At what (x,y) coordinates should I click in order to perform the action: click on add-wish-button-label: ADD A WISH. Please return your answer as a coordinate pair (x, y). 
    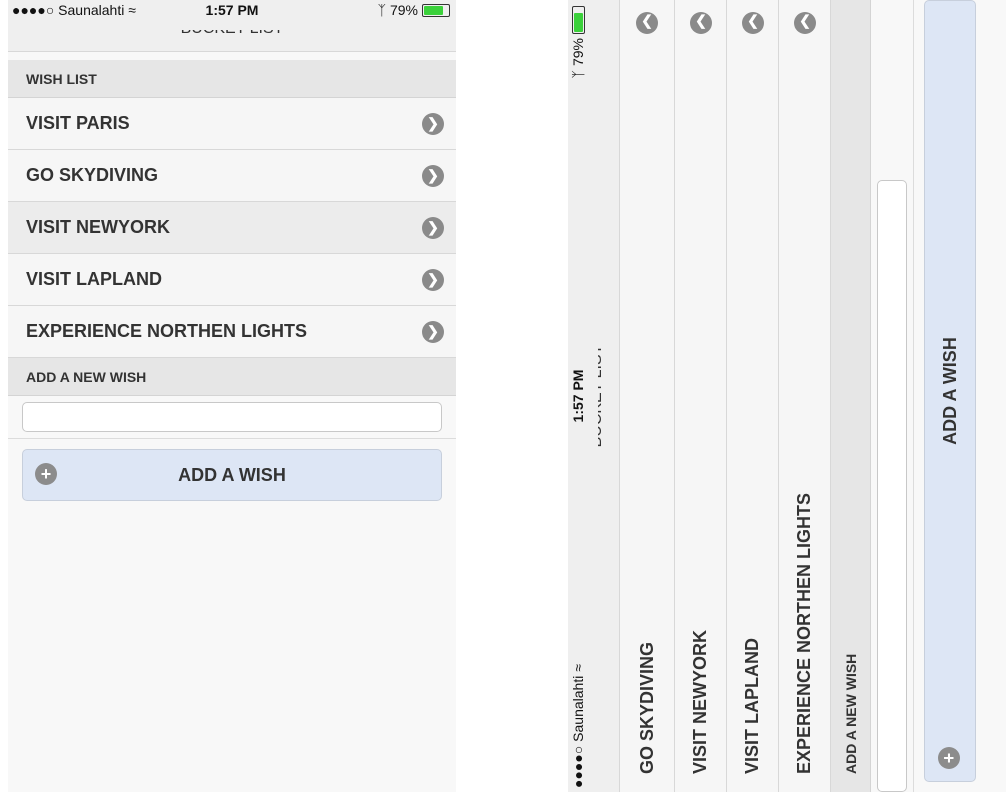
    Looking at the image, I should click on (232, 474).